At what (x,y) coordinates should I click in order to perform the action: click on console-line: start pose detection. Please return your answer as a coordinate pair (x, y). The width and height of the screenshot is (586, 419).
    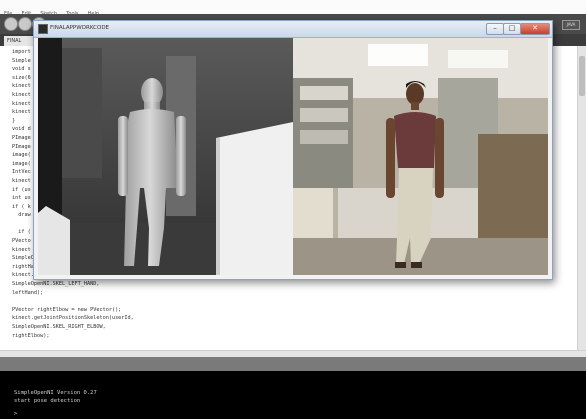
    Looking at the image, I should click on (47, 401).